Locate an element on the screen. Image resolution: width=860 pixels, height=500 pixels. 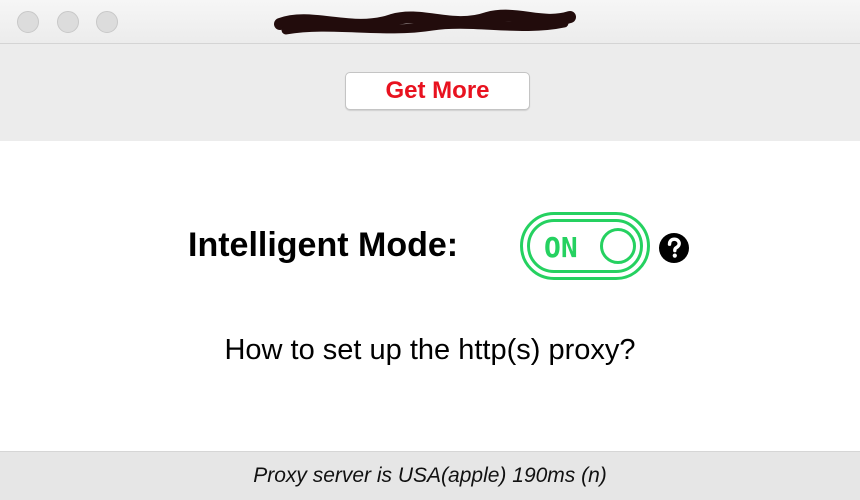
close-window-button is located at coordinates (28, 22).